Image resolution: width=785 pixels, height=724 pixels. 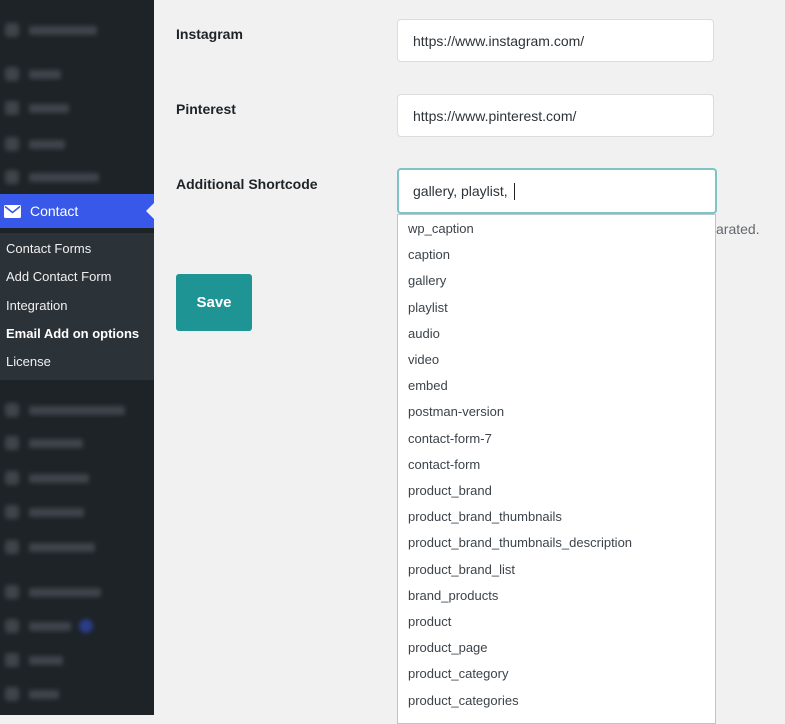 What do you see at coordinates (59, 276) in the screenshot?
I see `submenu-item-add-contact-form: Add Contact Form` at bounding box center [59, 276].